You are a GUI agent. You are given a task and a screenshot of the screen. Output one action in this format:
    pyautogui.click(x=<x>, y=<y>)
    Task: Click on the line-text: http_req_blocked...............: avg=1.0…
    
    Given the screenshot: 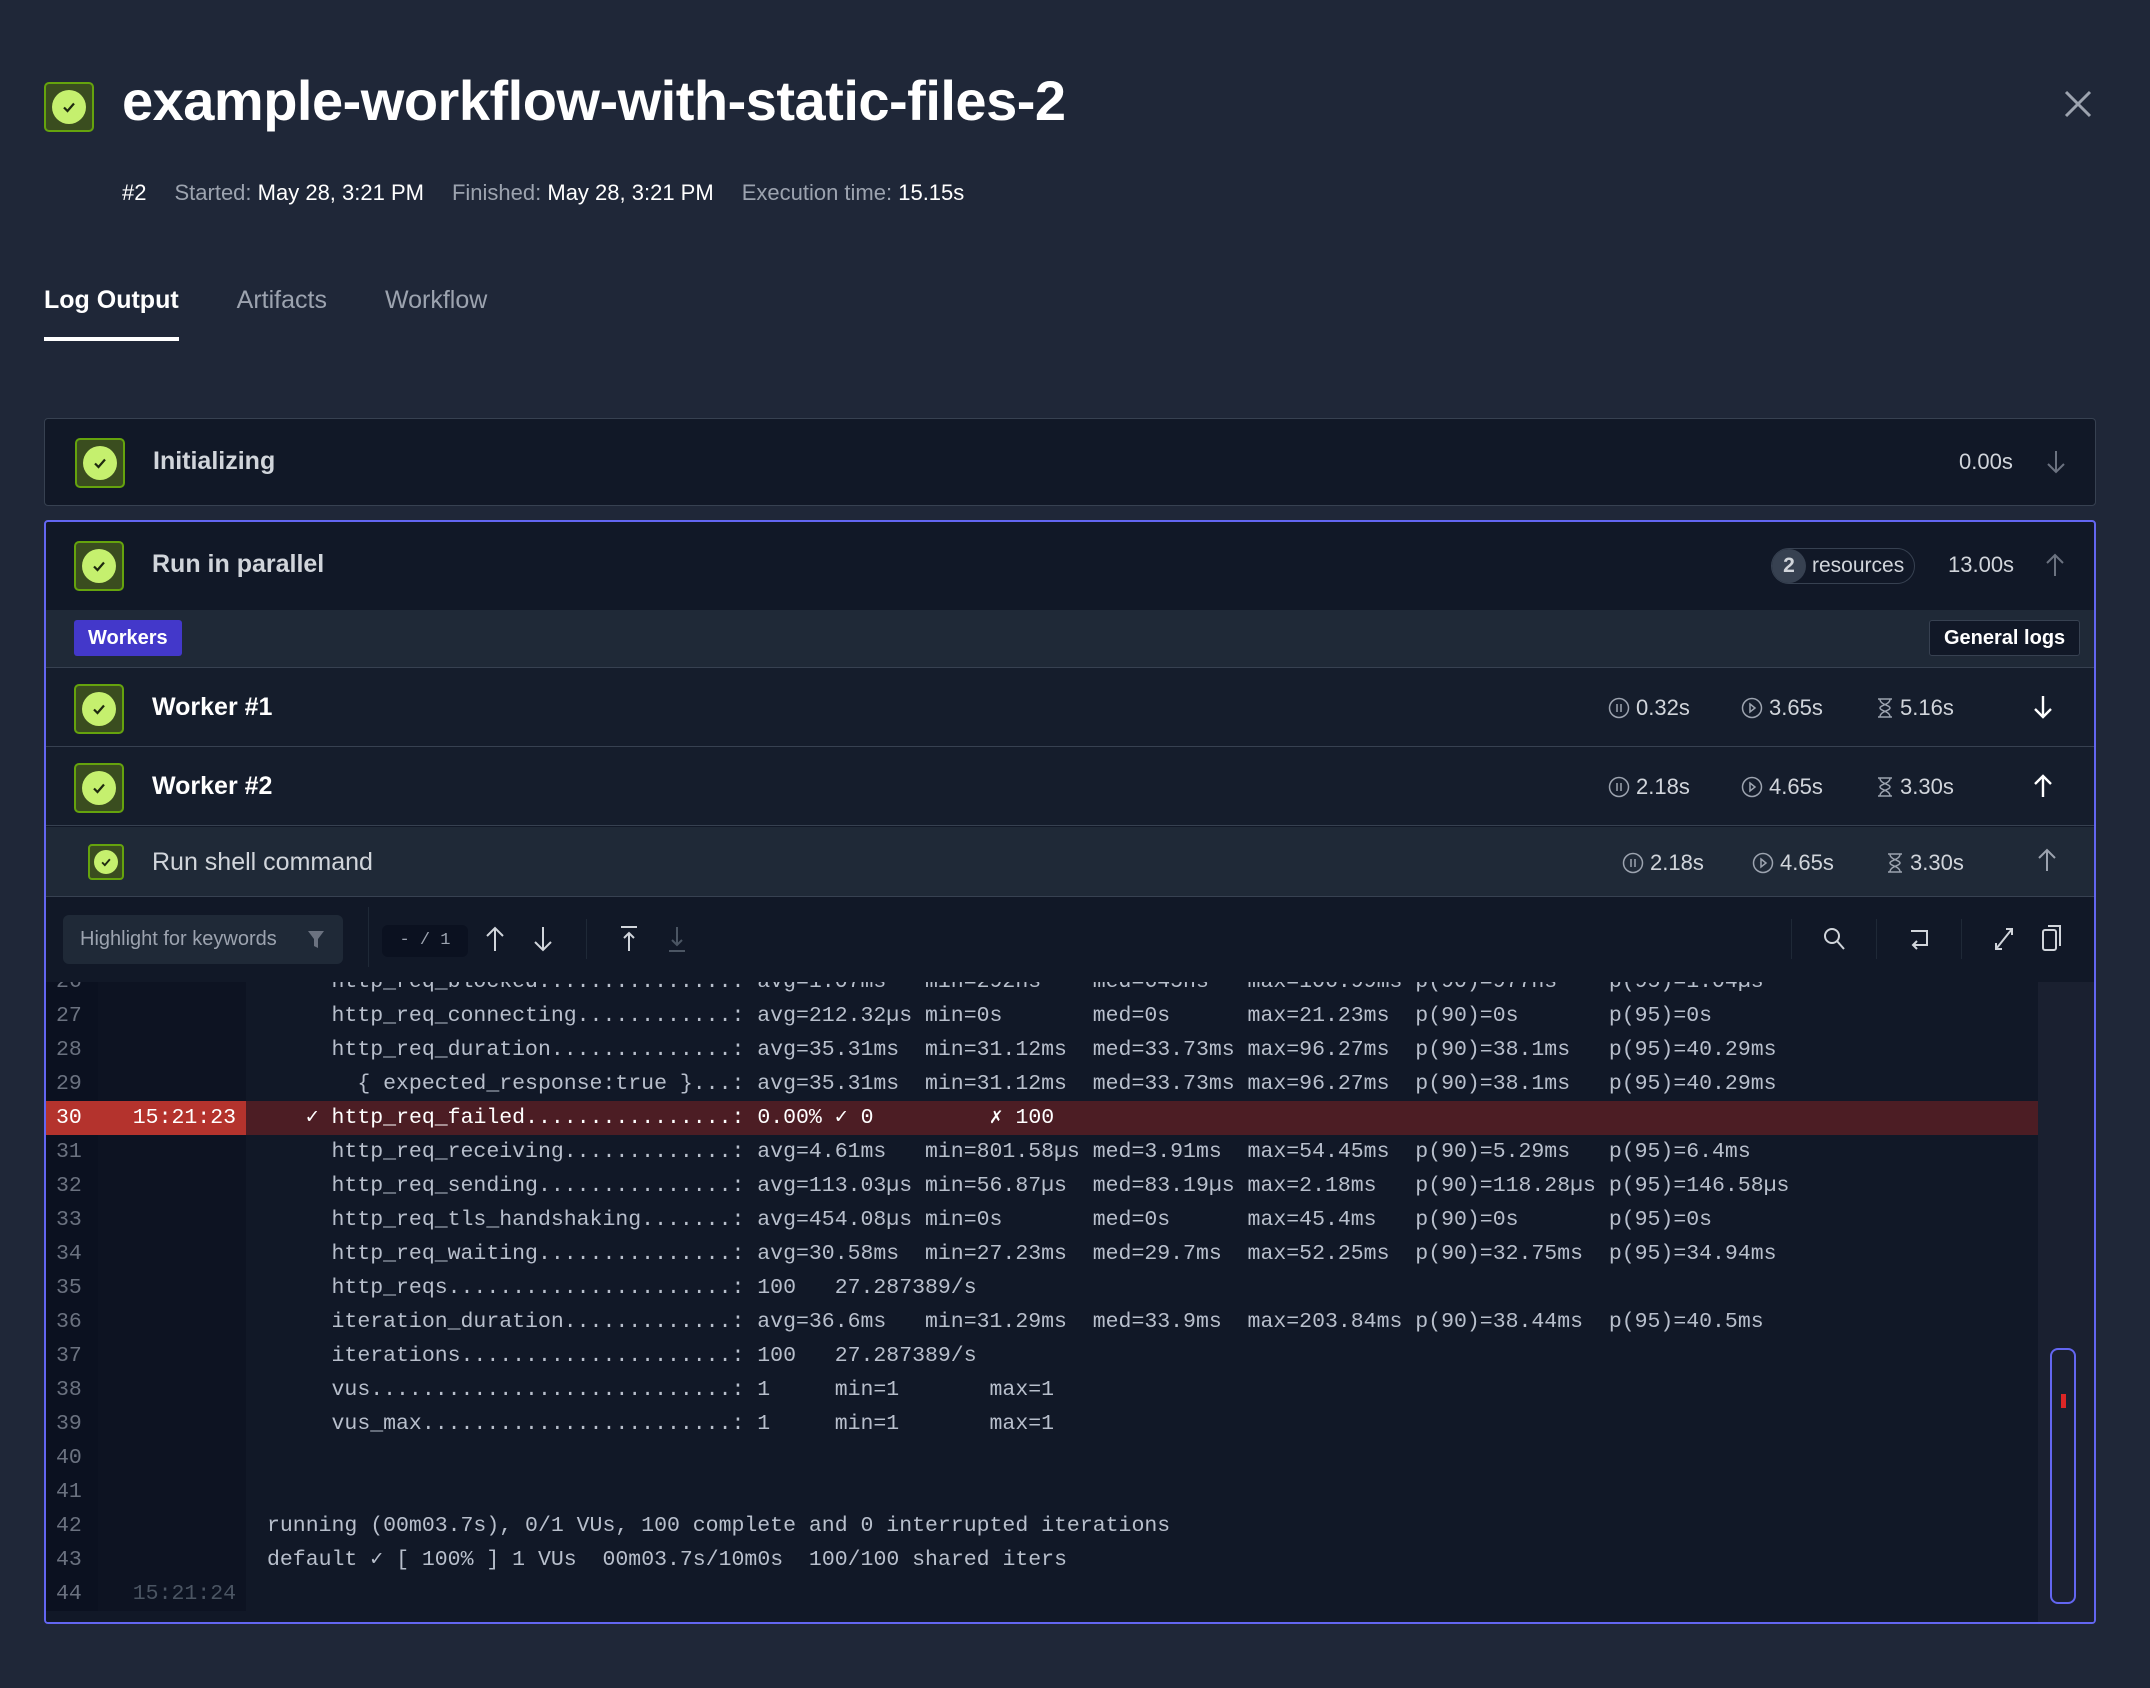 What is the action you would take?
    pyautogui.click(x=1015, y=988)
    